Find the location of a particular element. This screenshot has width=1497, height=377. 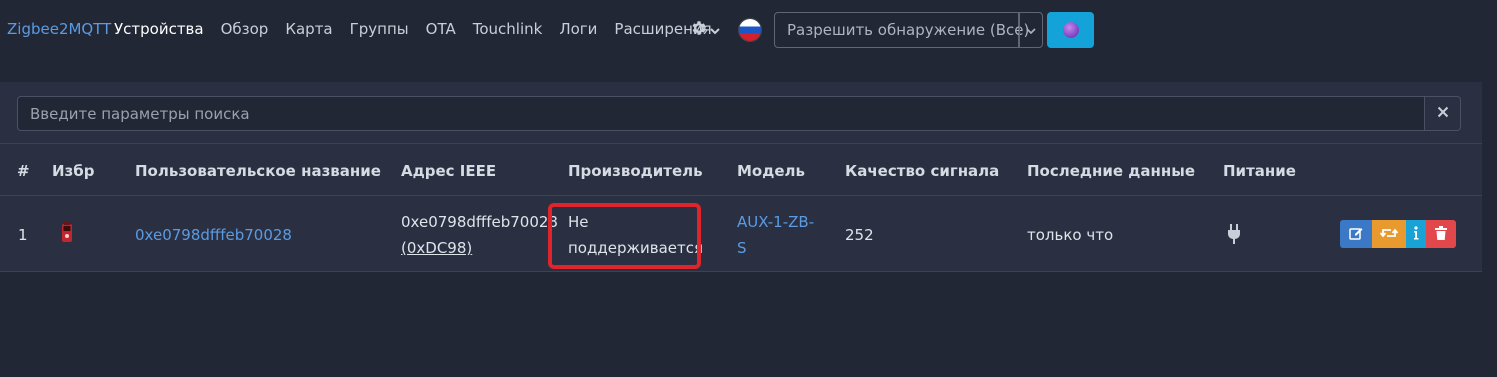

nav-link-dashboard: Обзор is located at coordinates (245, 29).